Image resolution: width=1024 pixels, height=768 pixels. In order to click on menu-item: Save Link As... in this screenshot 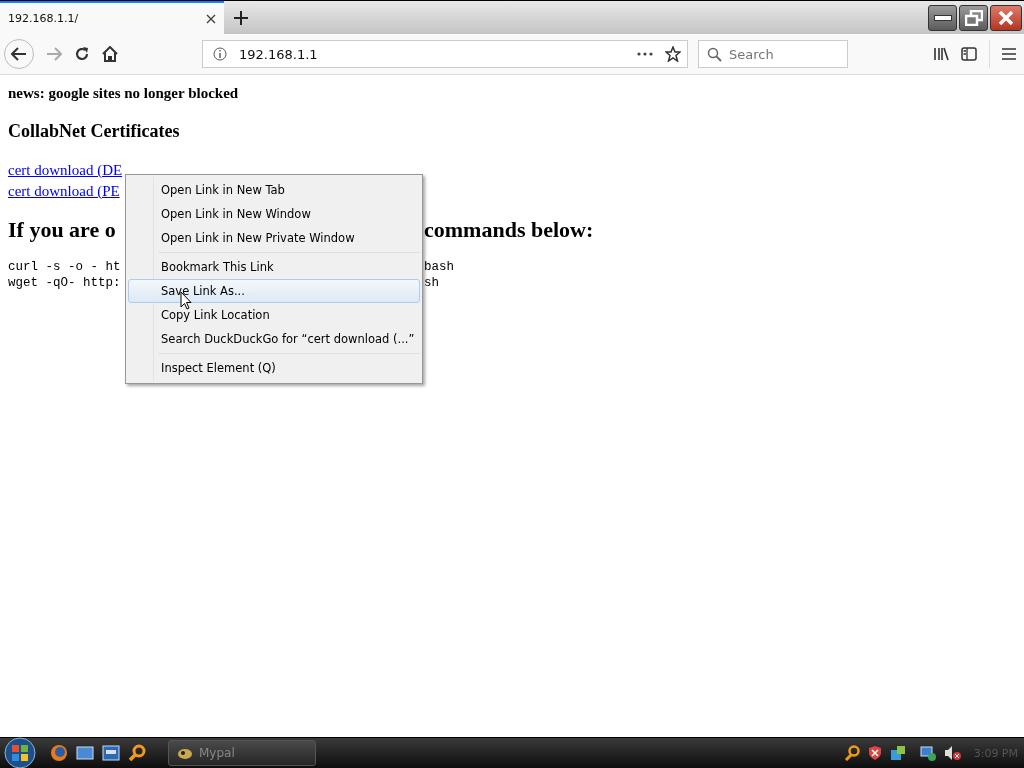, I will do `click(274, 291)`.